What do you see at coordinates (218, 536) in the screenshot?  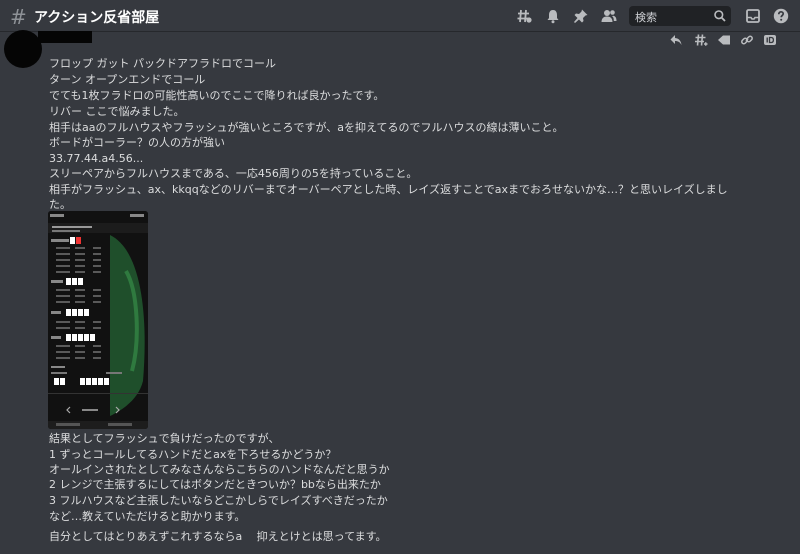 I see `message-line: 自分としてはとりあえずこれするならa 抑えとけとは思ってます。` at bounding box center [218, 536].